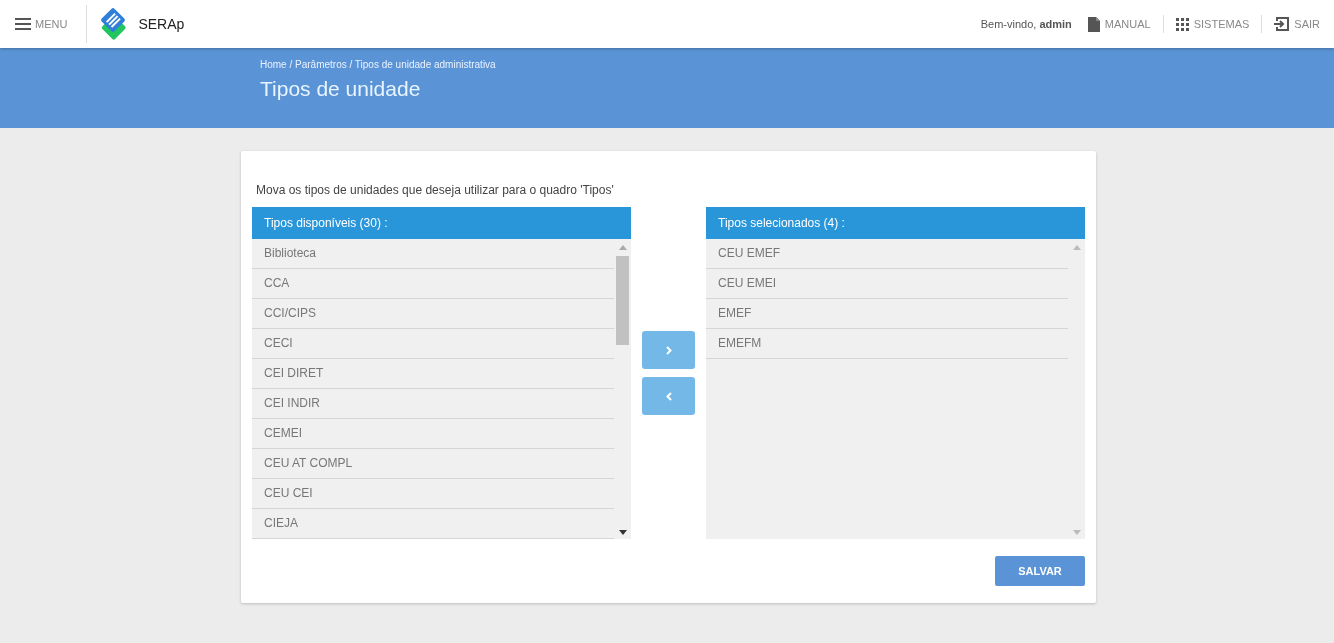  I want to click on systems-link: SISTEMAS, so click(1212, 24).